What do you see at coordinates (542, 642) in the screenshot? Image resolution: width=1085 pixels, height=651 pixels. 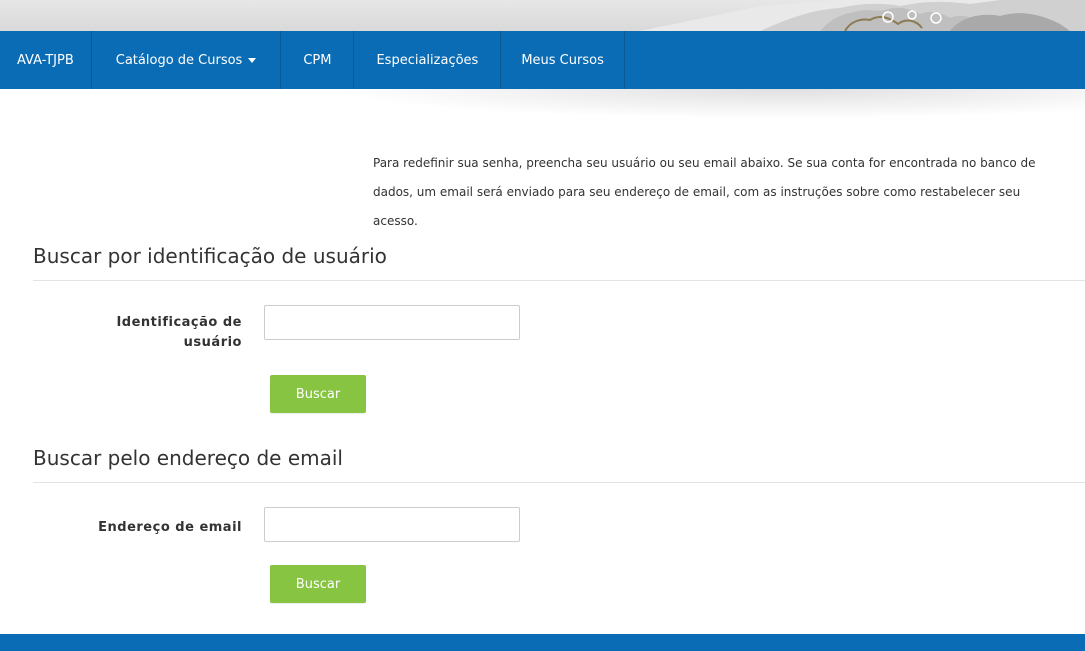 I see `footer-bar` at bounding box center [542, 642].